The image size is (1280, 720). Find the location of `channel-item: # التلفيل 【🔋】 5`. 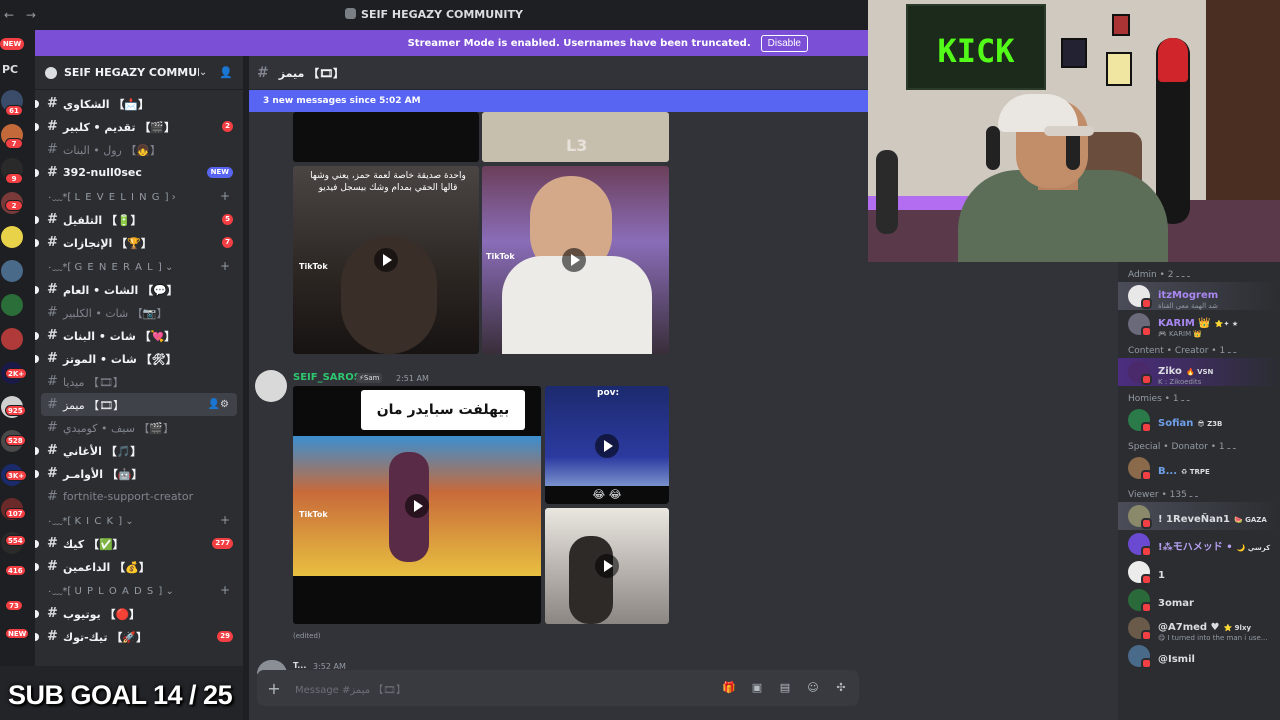

channel-item: # التلفيل 【🔋】 5 is located at coordinates (139, 219).